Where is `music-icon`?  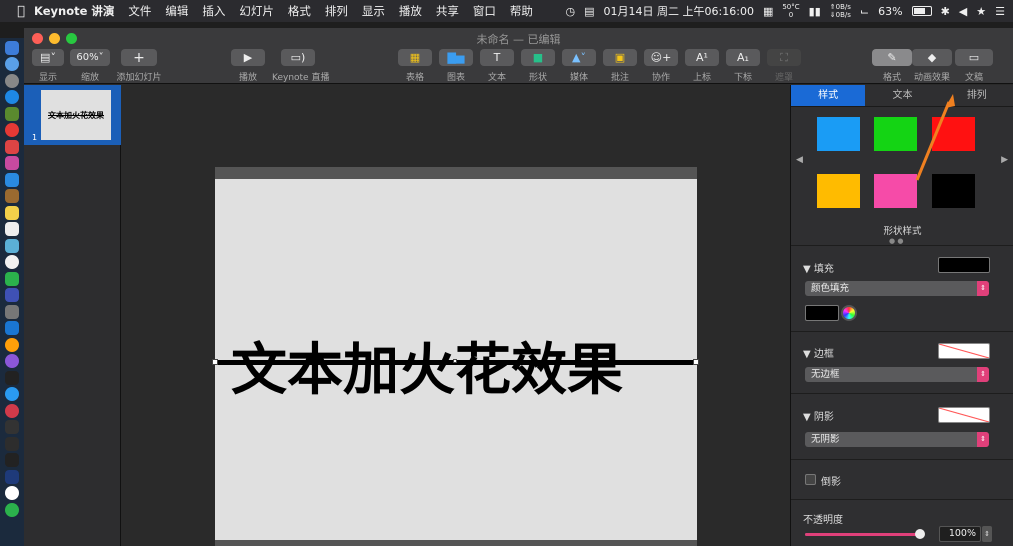 music-icon is located at coordinates (12, 344).